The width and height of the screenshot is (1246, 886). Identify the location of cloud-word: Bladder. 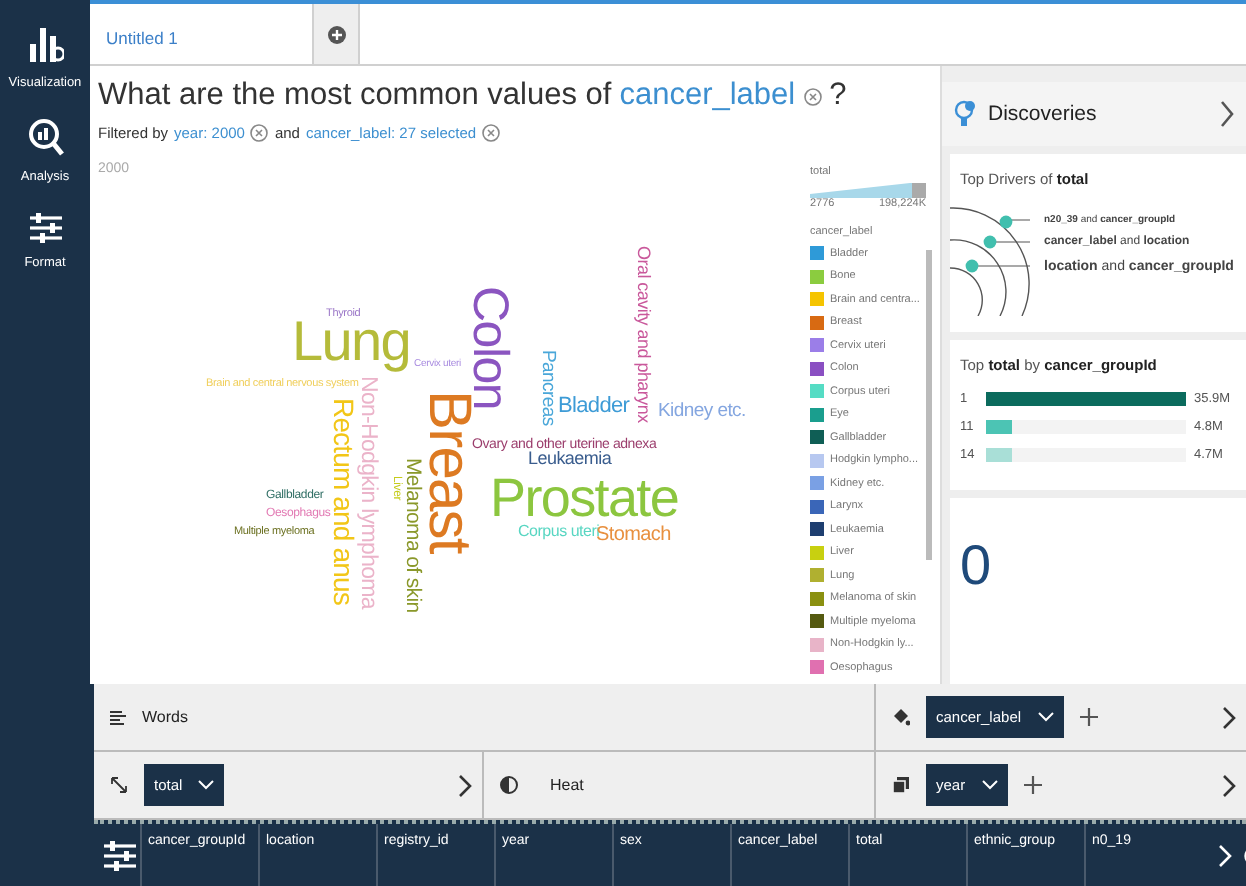
(594, 407).